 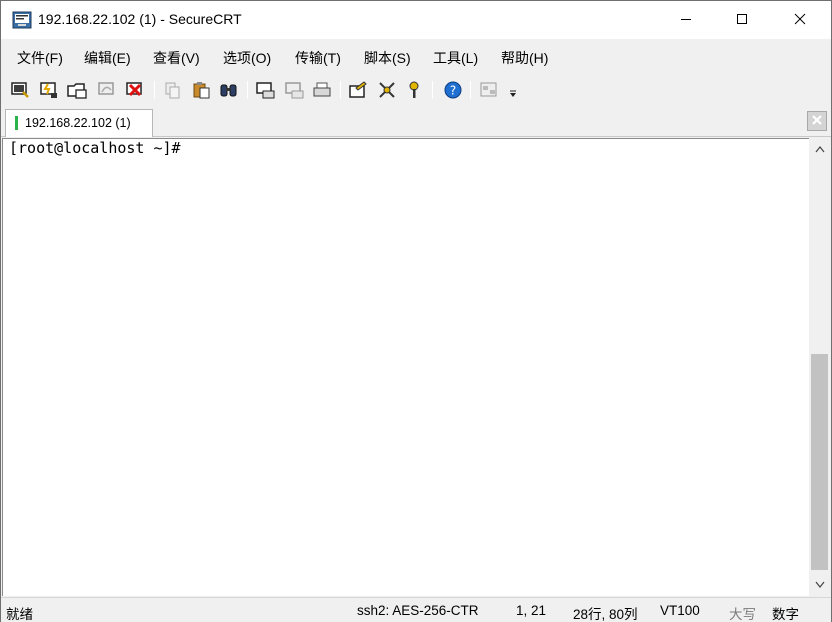 What do you see at coordinates (416, 20) in the screenshot?
I see `title-bar: 192.168.22.102 (1) - SecureCRT` at bounding box center [416, 20].